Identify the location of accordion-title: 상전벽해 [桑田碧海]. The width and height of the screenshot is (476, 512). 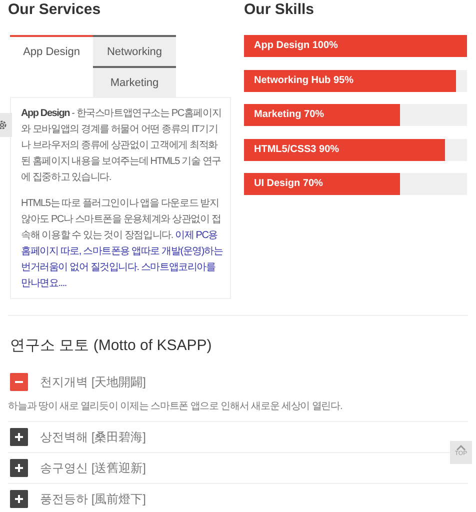
(93, 437).